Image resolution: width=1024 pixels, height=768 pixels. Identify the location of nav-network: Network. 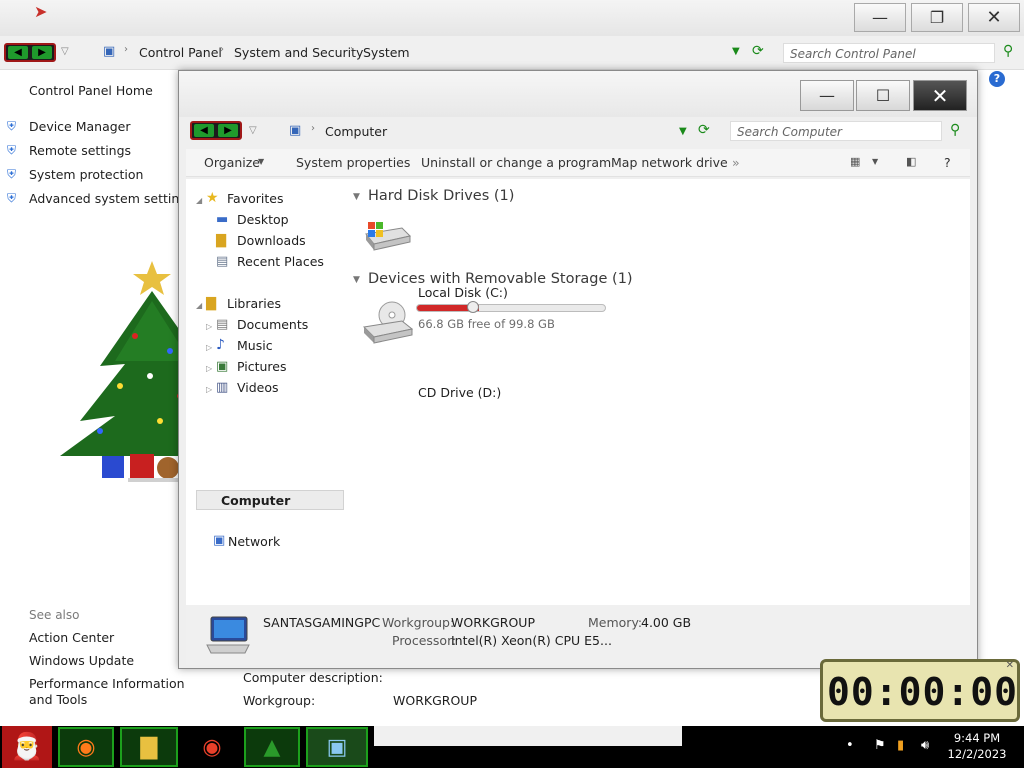
(254, 541).